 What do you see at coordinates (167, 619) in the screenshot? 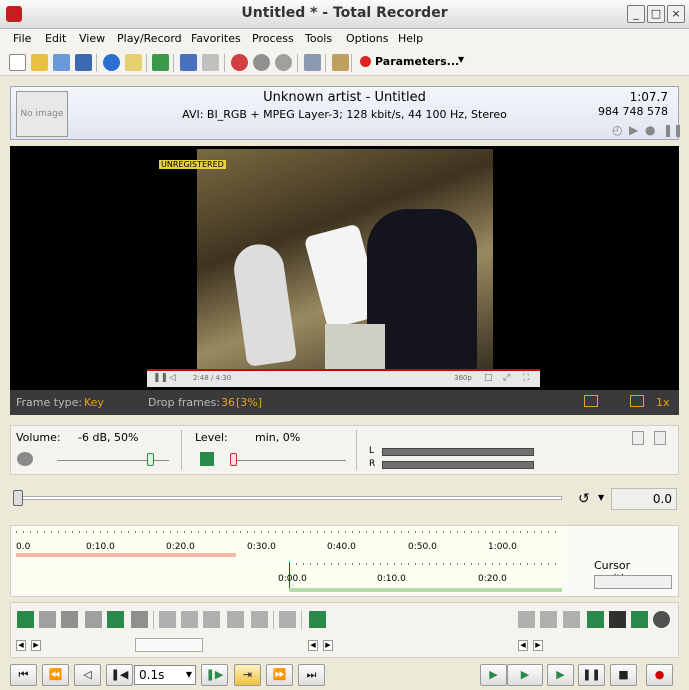
I see `cut-icon` at bounding box center [167, 619].